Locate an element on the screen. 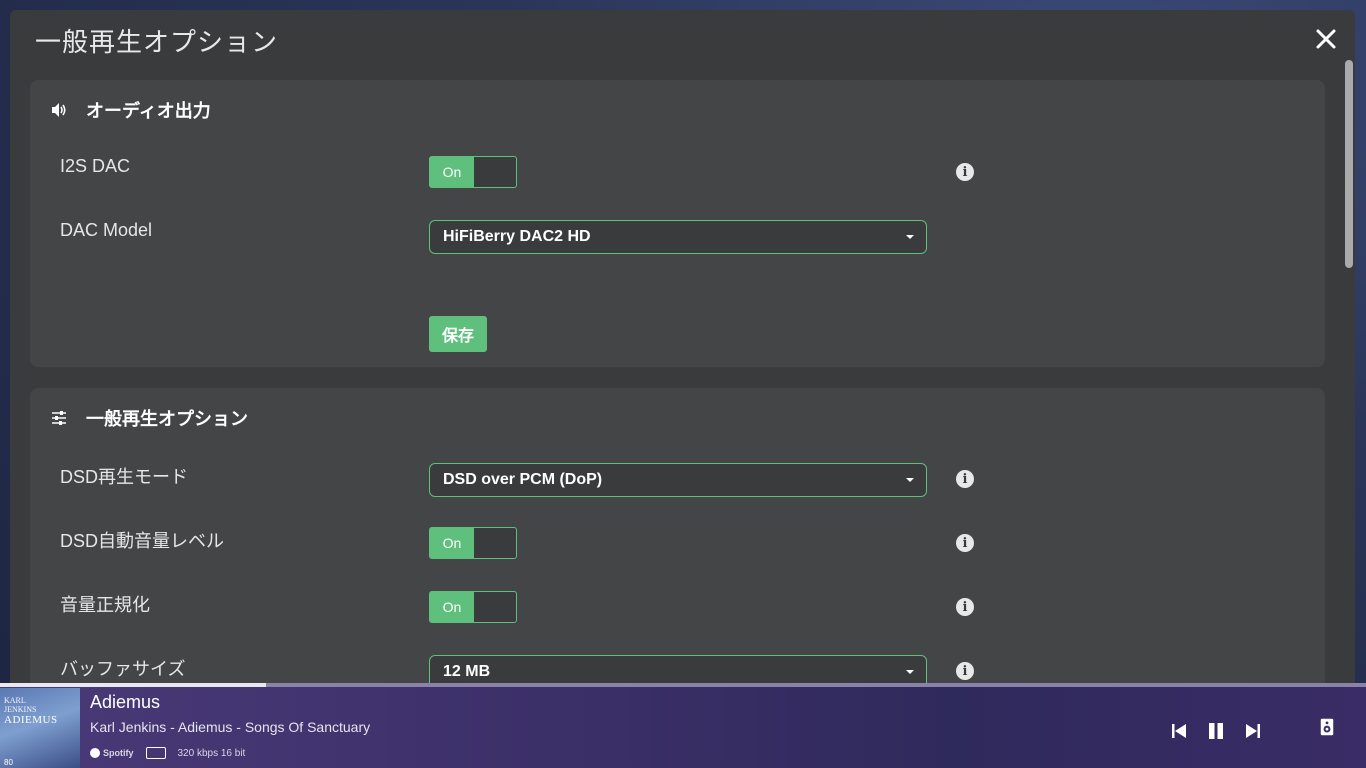 This screenshot has width=1366, height=768. track-meta: Spotify 320 kbps 16 bit is located at coordinates (167, 753).